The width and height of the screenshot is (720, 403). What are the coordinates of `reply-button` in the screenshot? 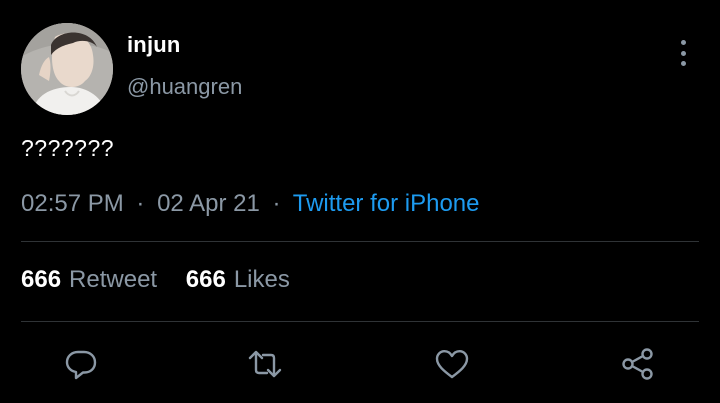 It's located at (81, 364).